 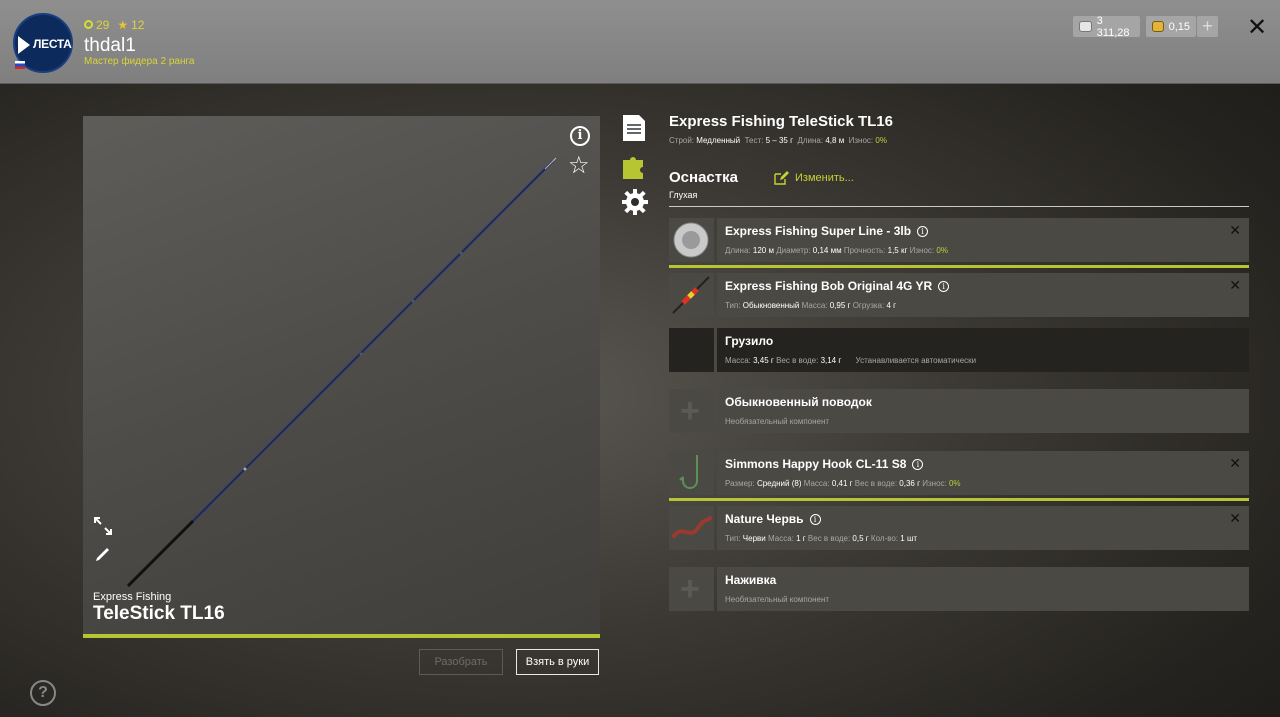 I want to click on meta-value: Средний (8), so click(x=779, y=483).